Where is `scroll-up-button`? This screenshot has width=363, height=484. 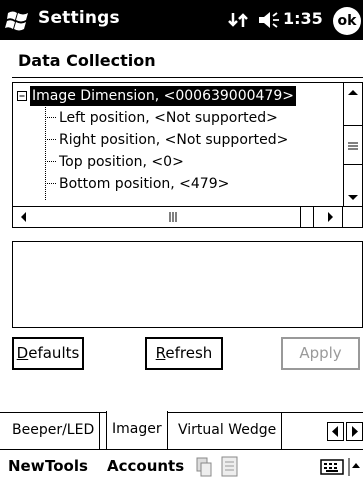 scroll-up-button is located at coordinates (353, 93).